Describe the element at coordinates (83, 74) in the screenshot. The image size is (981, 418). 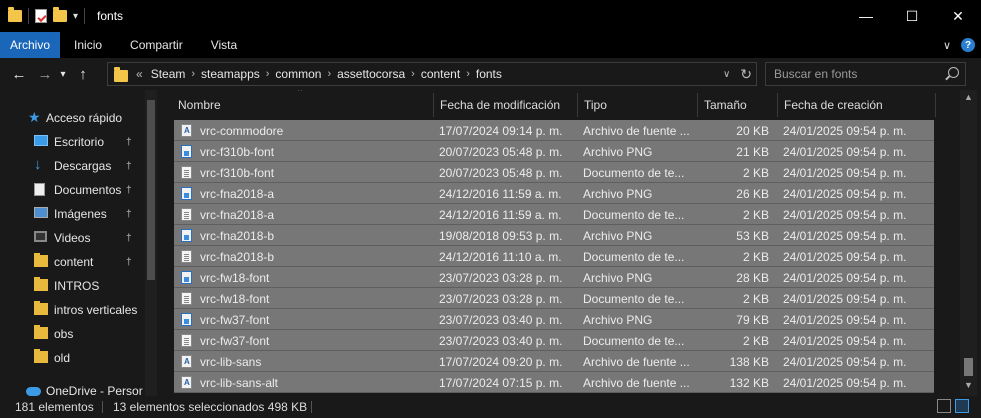
I see `up-button: ↑` at that location.